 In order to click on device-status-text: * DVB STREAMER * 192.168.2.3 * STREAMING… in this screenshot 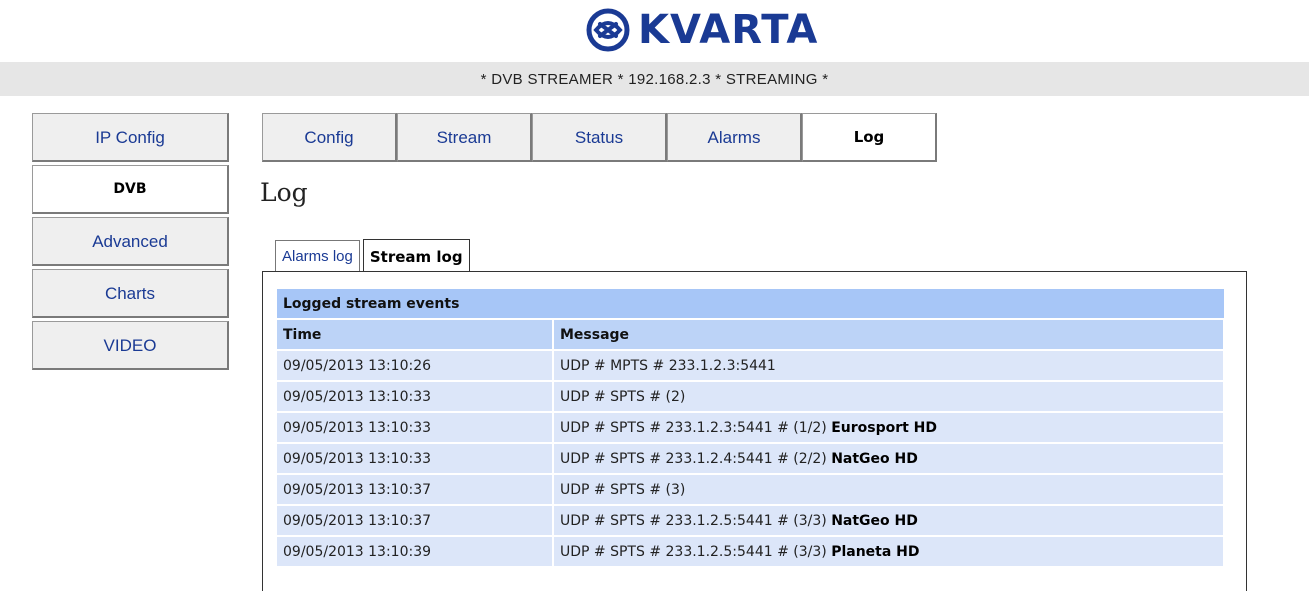, I will do `click(654, 79)`.